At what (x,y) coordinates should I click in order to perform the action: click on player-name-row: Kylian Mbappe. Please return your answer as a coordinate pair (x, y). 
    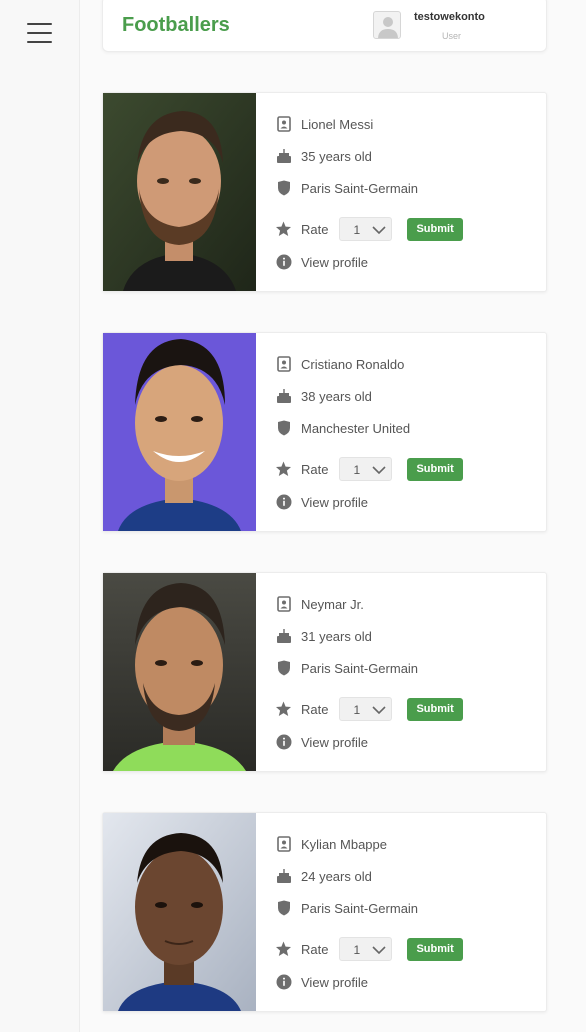
    Looking at the image, I should click on (331, 844).